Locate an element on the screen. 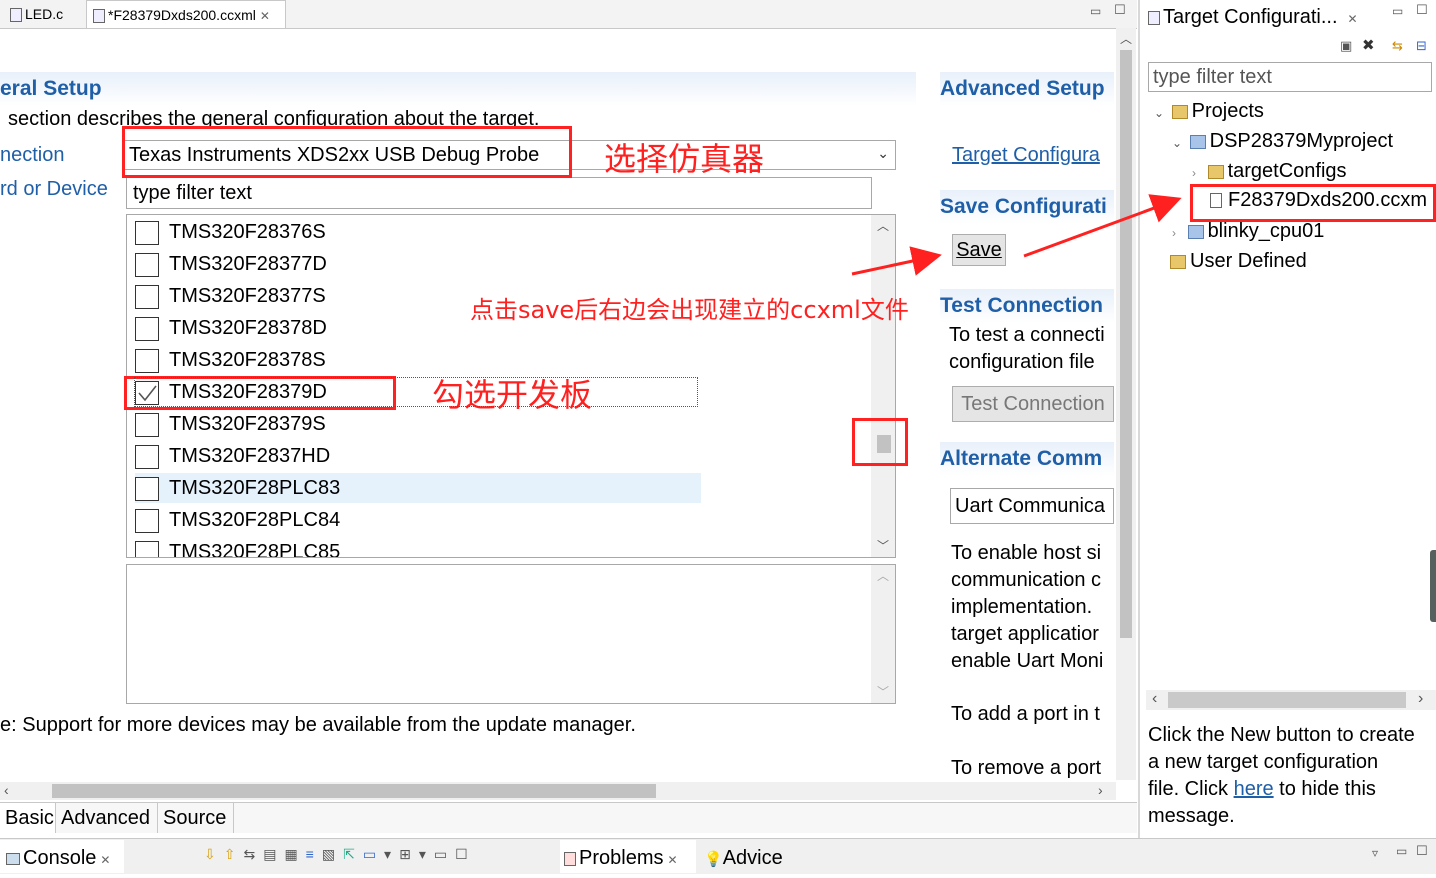 This screenshot has width=1436, height=878. arrow-to-ccxml is located at coordinates (1102, 226).